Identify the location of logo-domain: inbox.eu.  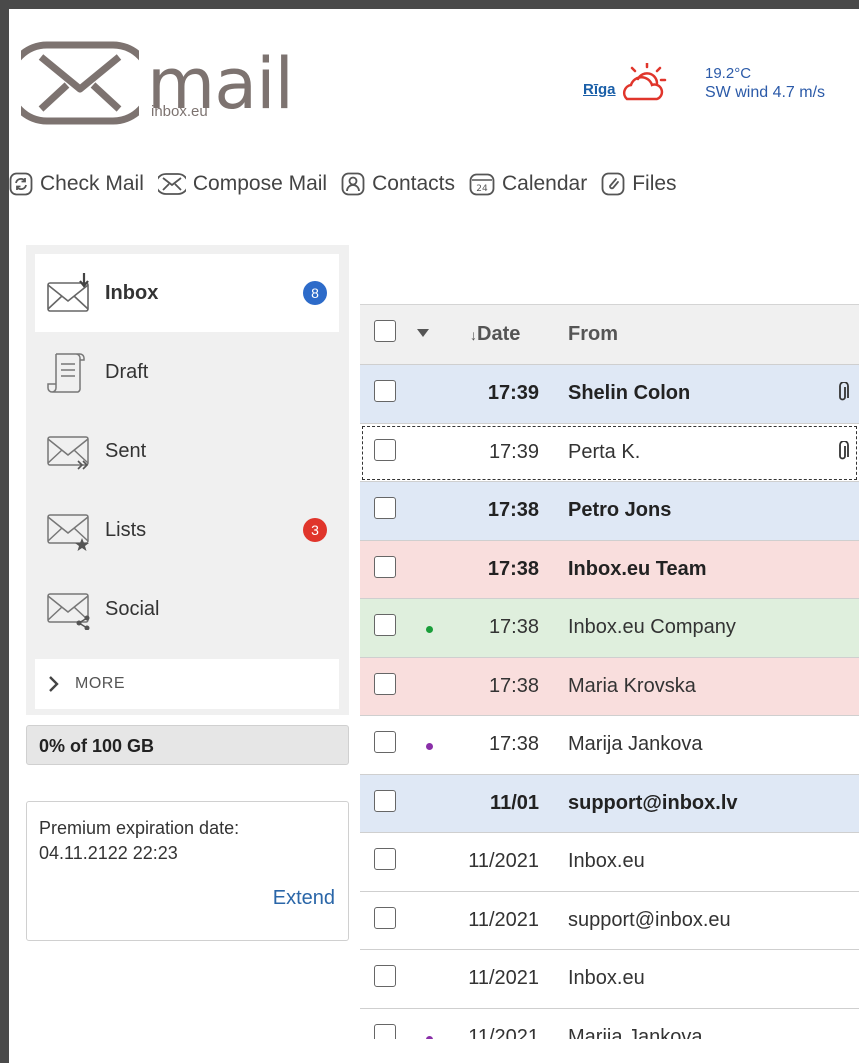
(179, 111).